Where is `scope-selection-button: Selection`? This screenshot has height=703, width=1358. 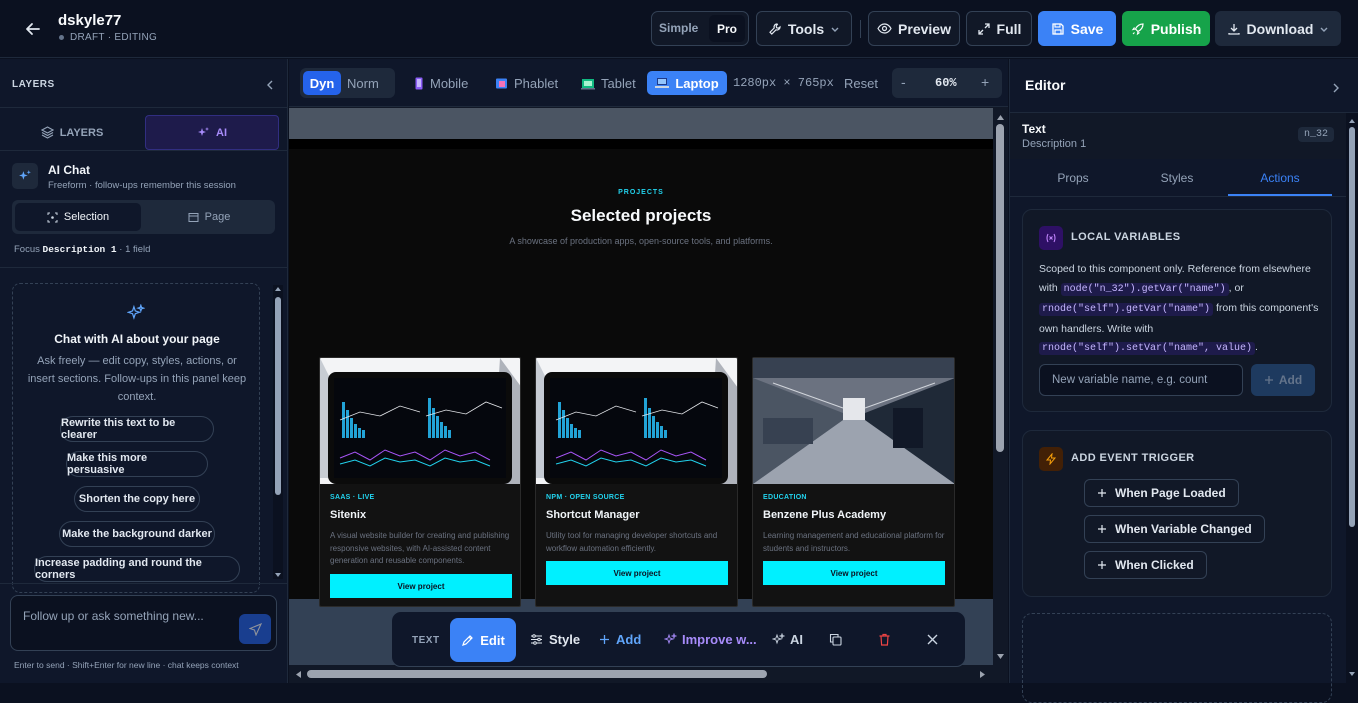 scope-selection-button: Selection is located at coordinates (78, 217).